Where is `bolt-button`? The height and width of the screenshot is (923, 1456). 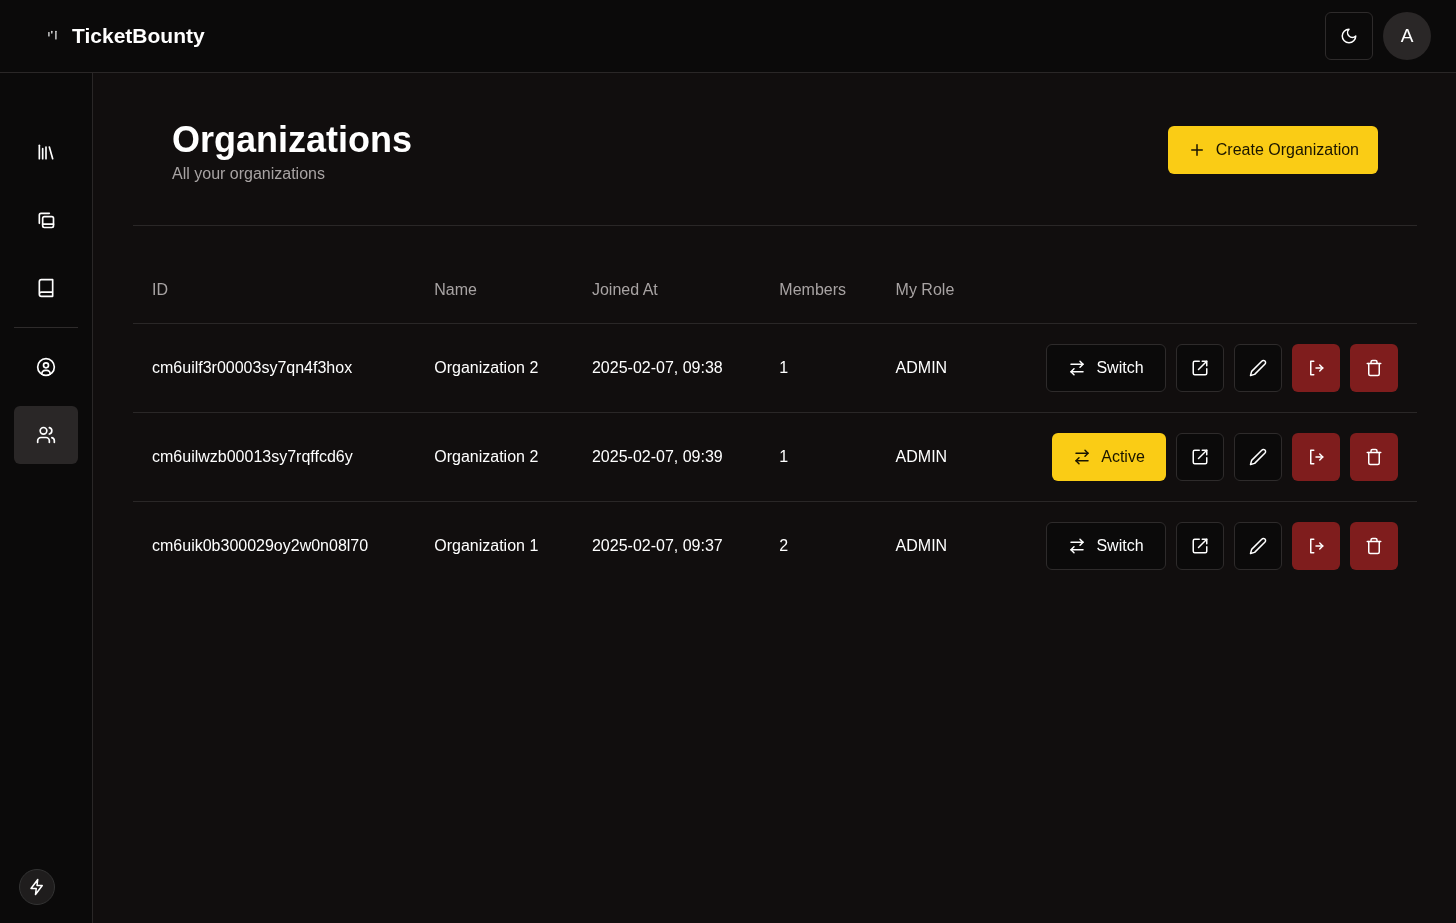 bolt-button is located at coordinates (37, 887).